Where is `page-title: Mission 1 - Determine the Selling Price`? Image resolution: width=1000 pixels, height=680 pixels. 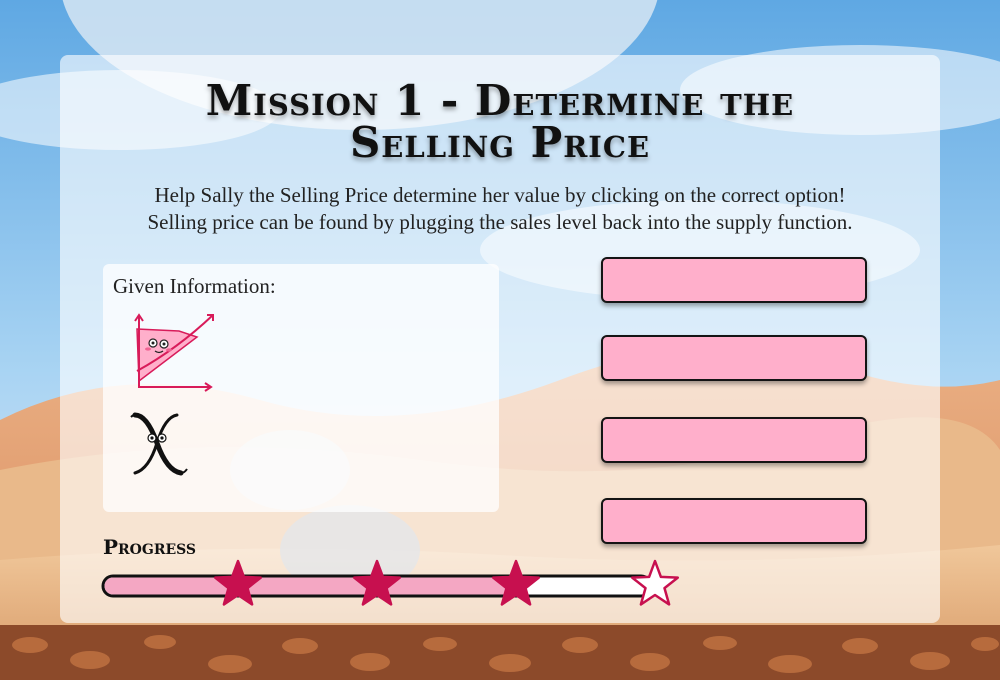 page-title: Mission 1 - Determine the Selling Price is located at coordinates (500, 122).